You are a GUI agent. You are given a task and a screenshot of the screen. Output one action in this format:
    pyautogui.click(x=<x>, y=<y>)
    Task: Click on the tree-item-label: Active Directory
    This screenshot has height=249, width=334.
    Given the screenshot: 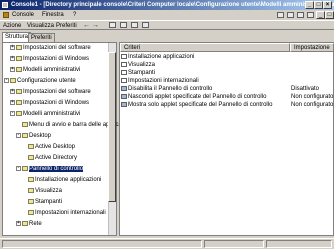 What is the action you would take?
    pyautogui.click(x=56, y=158)
    